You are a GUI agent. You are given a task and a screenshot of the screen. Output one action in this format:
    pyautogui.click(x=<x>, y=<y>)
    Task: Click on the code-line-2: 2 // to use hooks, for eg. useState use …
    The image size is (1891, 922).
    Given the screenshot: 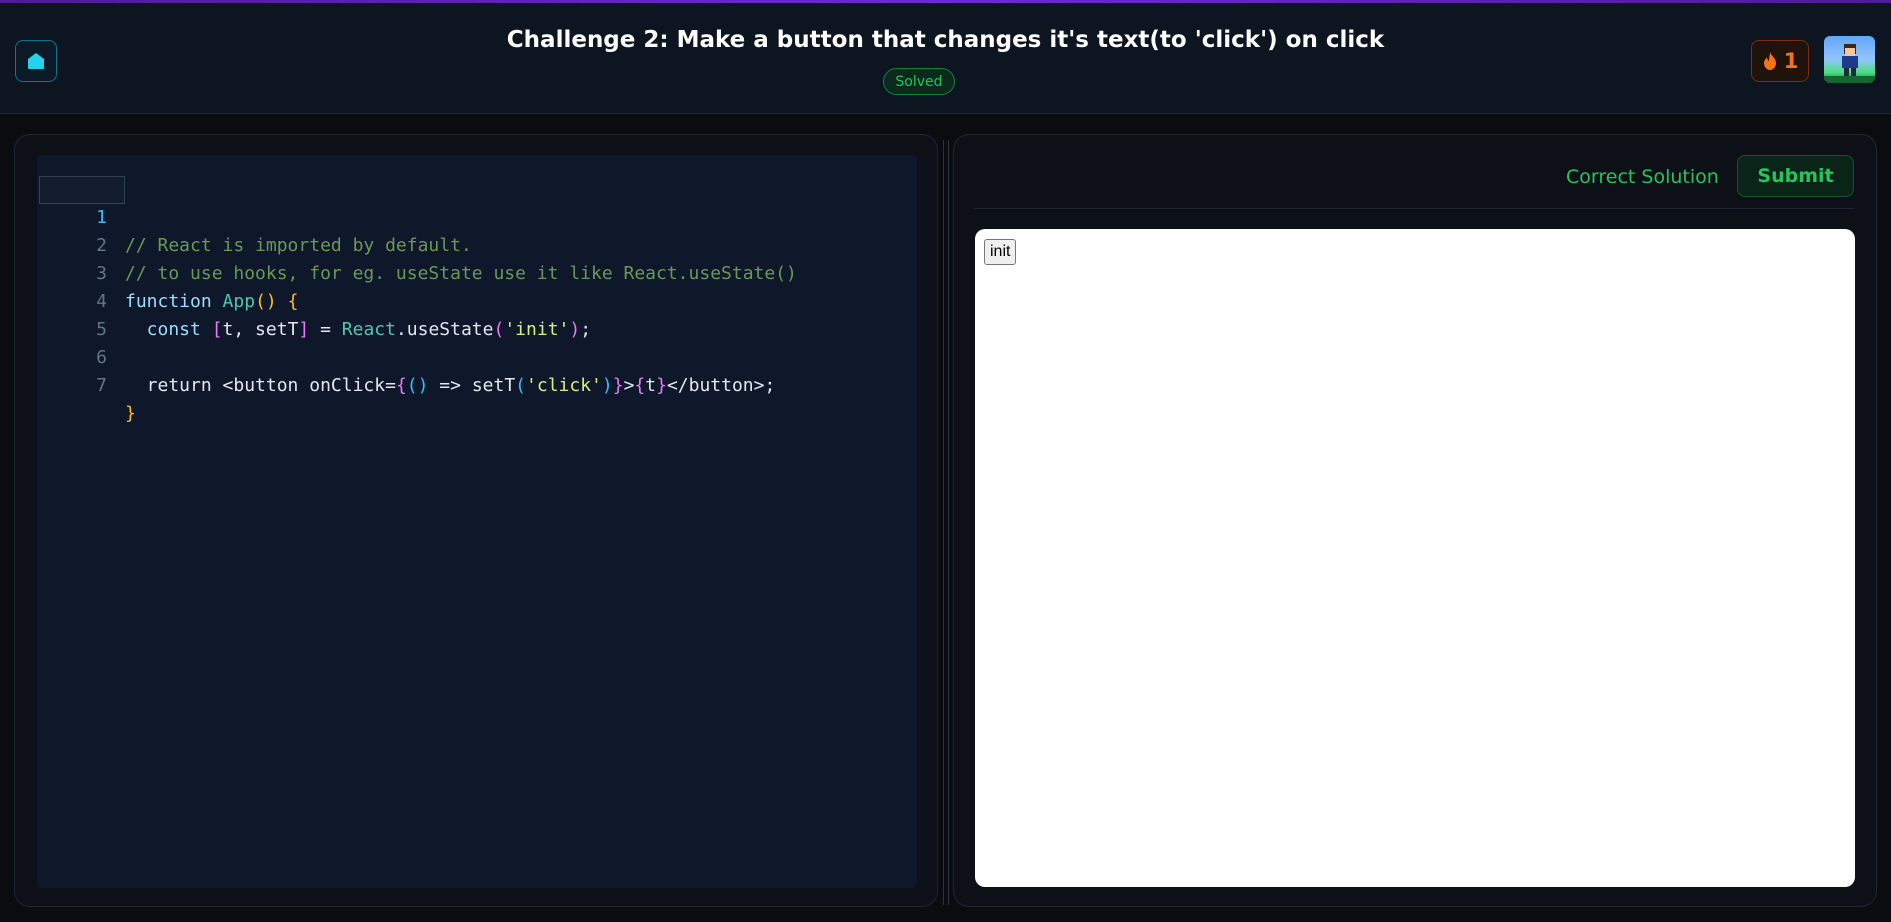 What is the action you would take?
    pyautogui.click(x=477, y=244)
    